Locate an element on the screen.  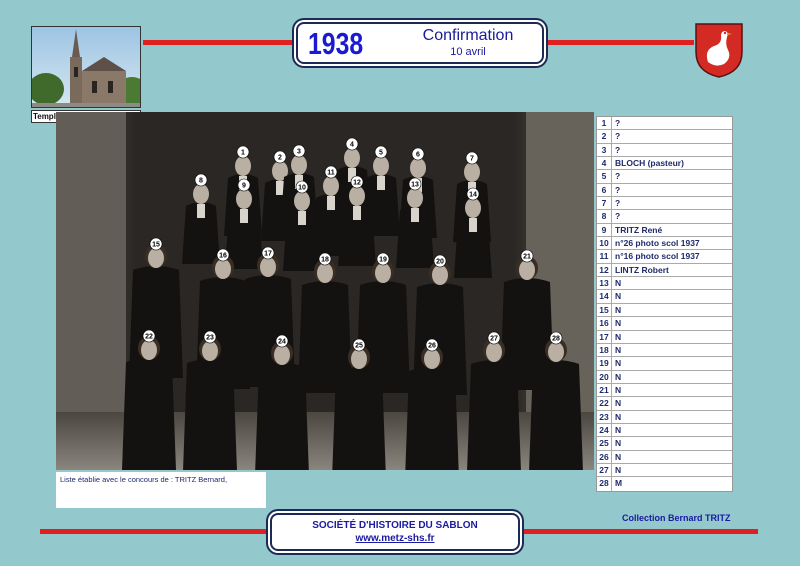
list-item-number: 25 is located at coordinates (604, 443).